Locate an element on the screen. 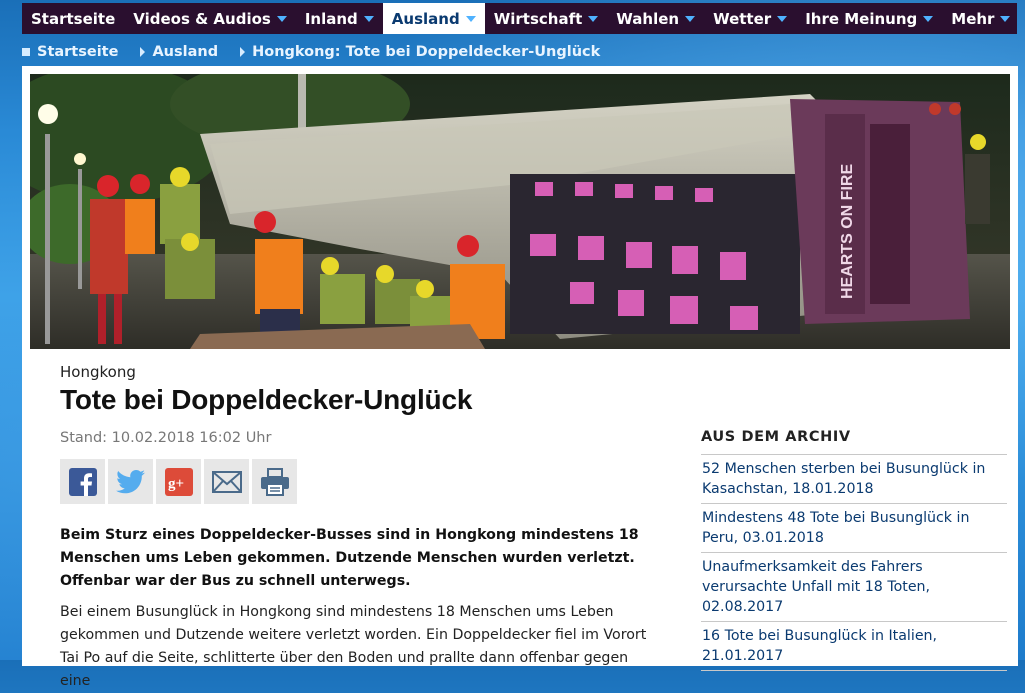  nav-item-mehr: Mehr is located at coordinates (980, 18).